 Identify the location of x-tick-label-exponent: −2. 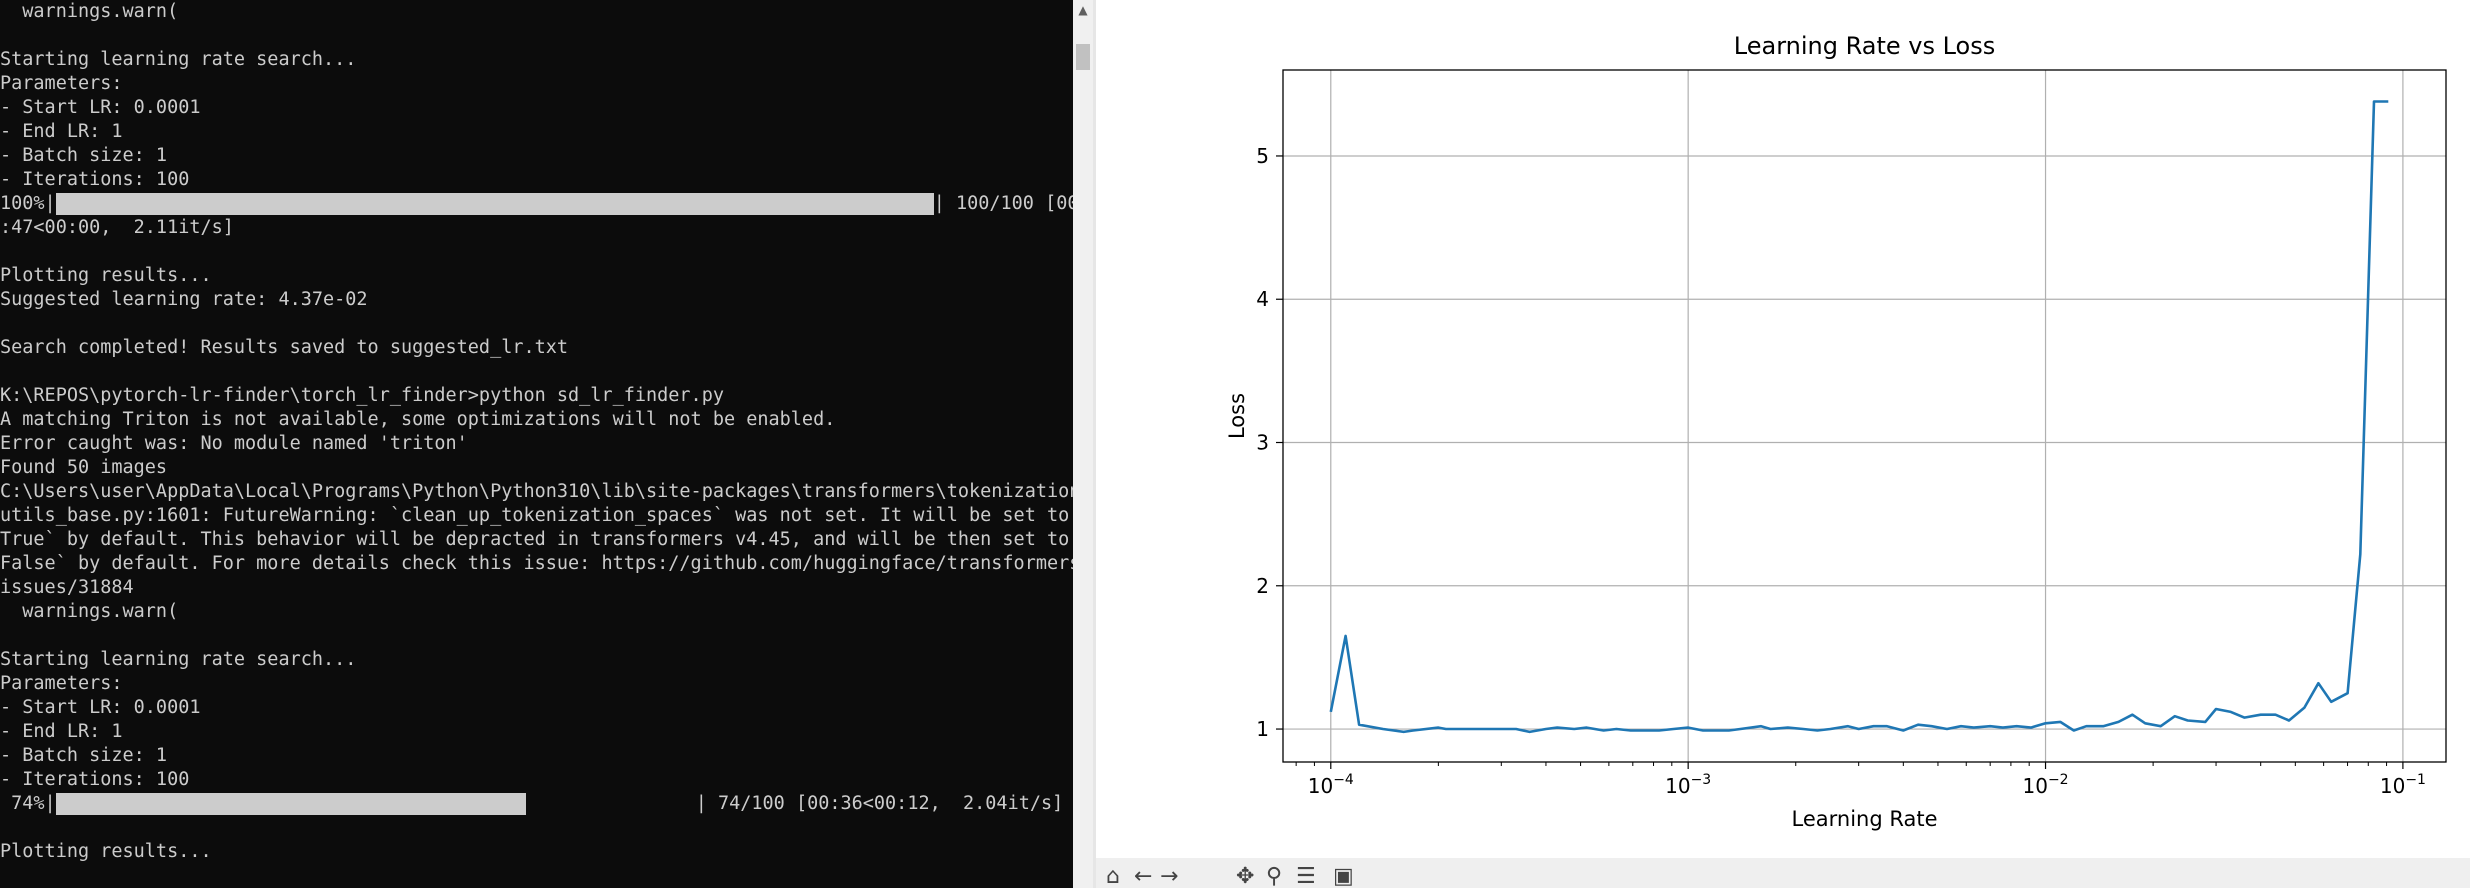
(2058, 780).